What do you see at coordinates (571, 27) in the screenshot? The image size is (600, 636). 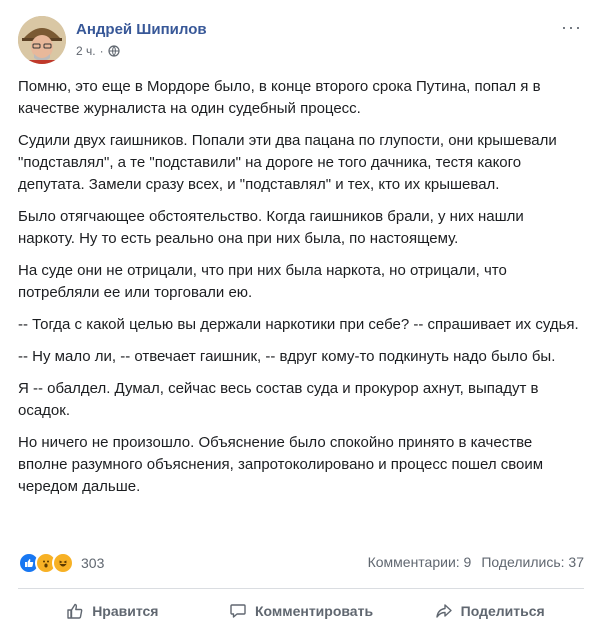 I see `ellipsis-icon: ···` at bounding box center [571, 27].